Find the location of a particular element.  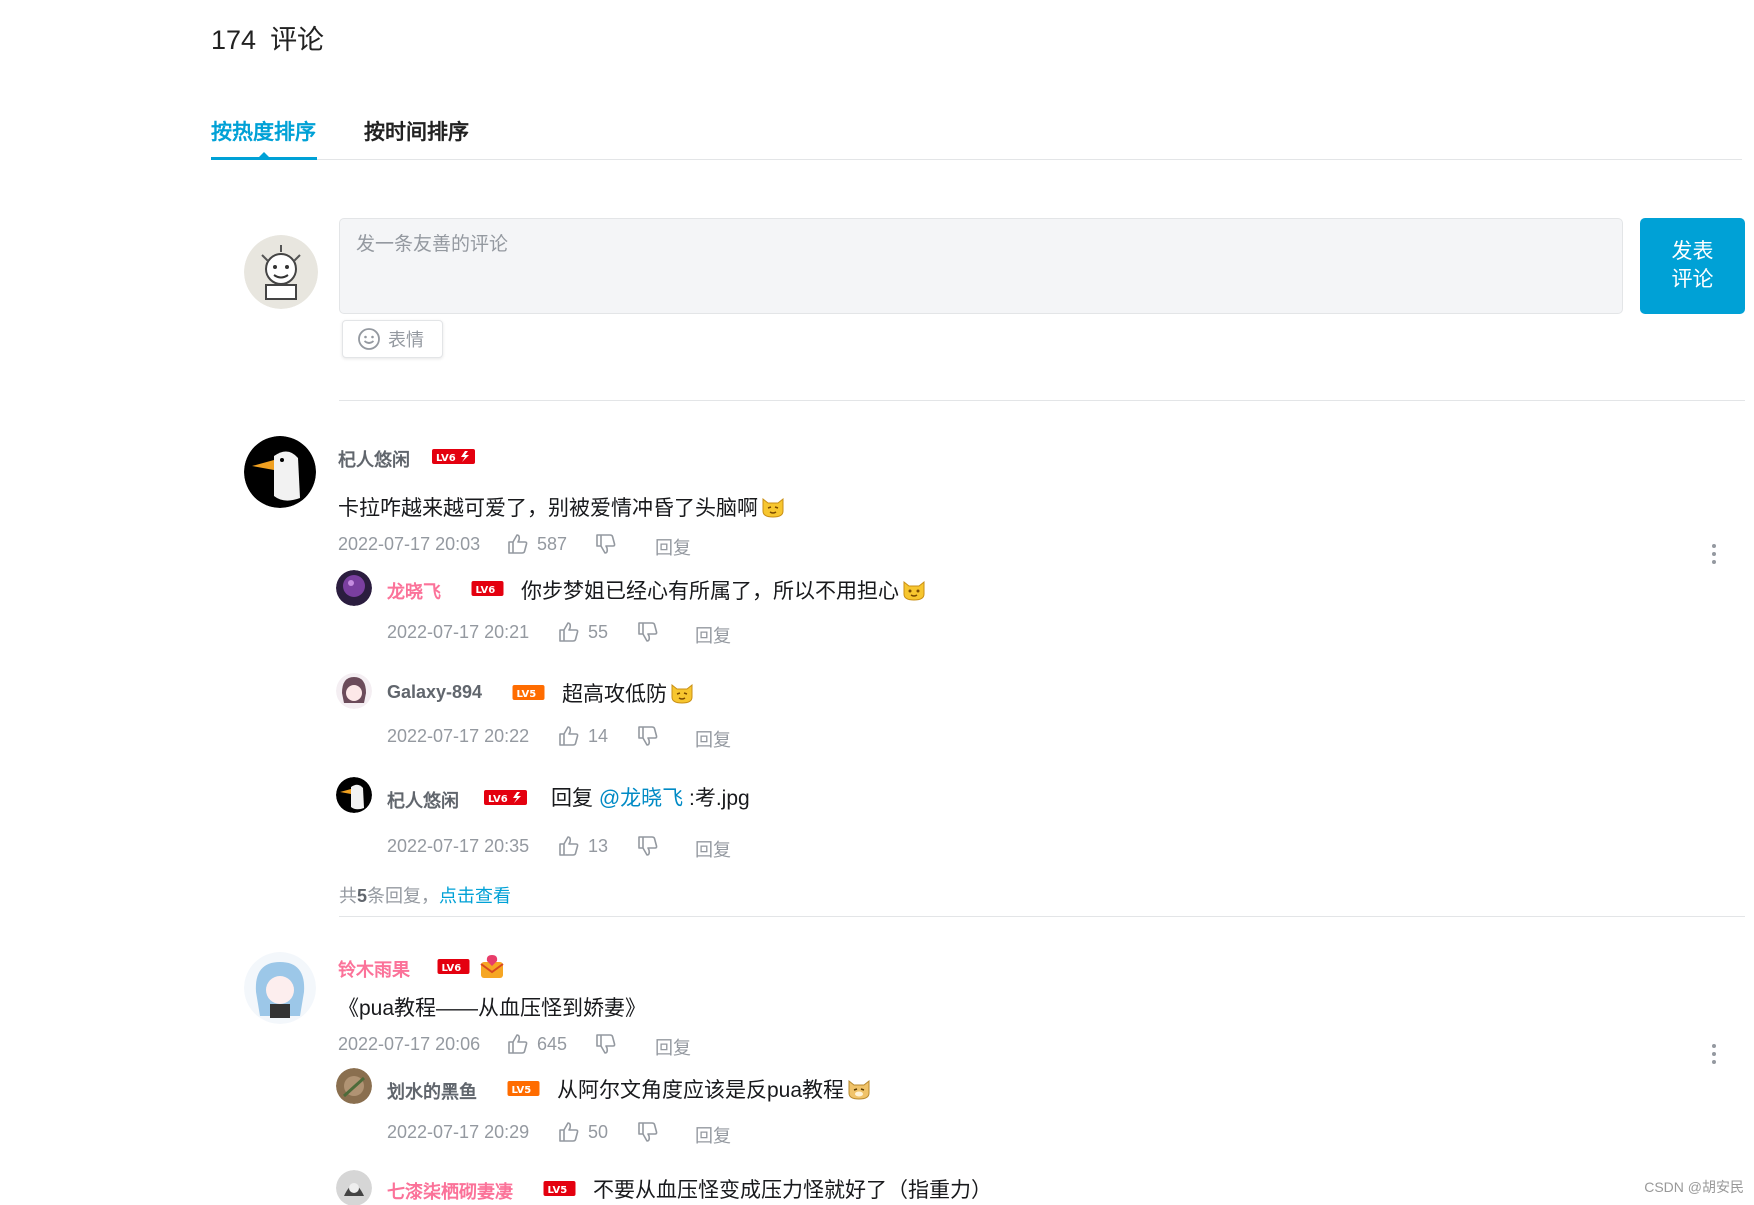

reply-prefix: 回复 is located at coordinates (575, 798).